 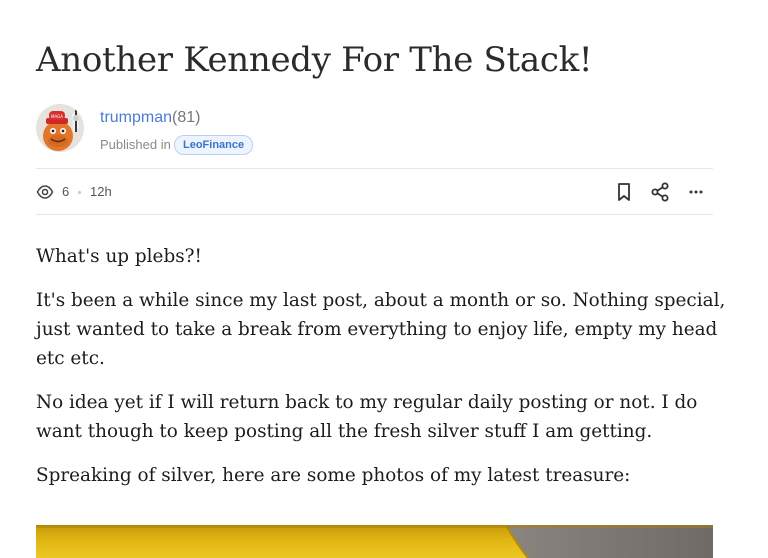 I want to click on post-age: 12h, so click(x=101, y=191).